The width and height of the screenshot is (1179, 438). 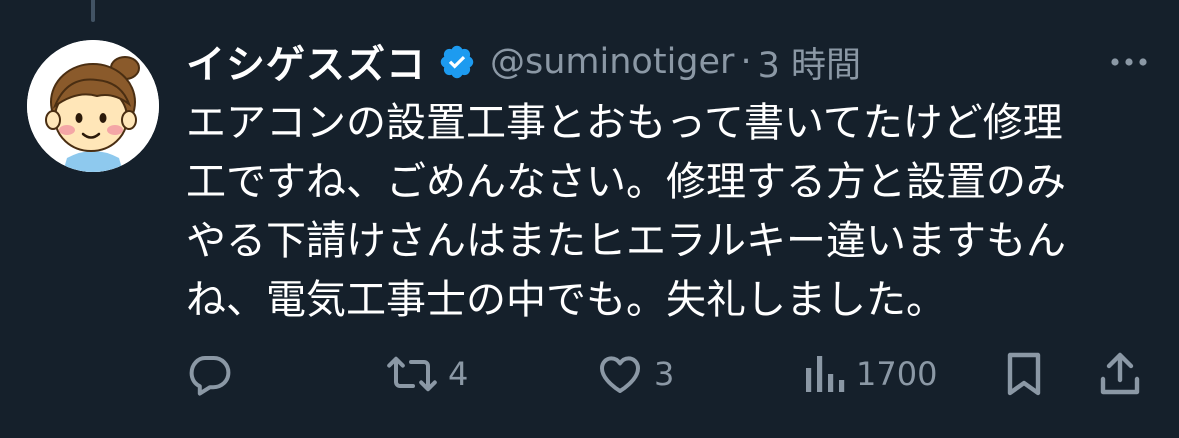 I want to click on views-button: 1700, so click(x=869, y=374).